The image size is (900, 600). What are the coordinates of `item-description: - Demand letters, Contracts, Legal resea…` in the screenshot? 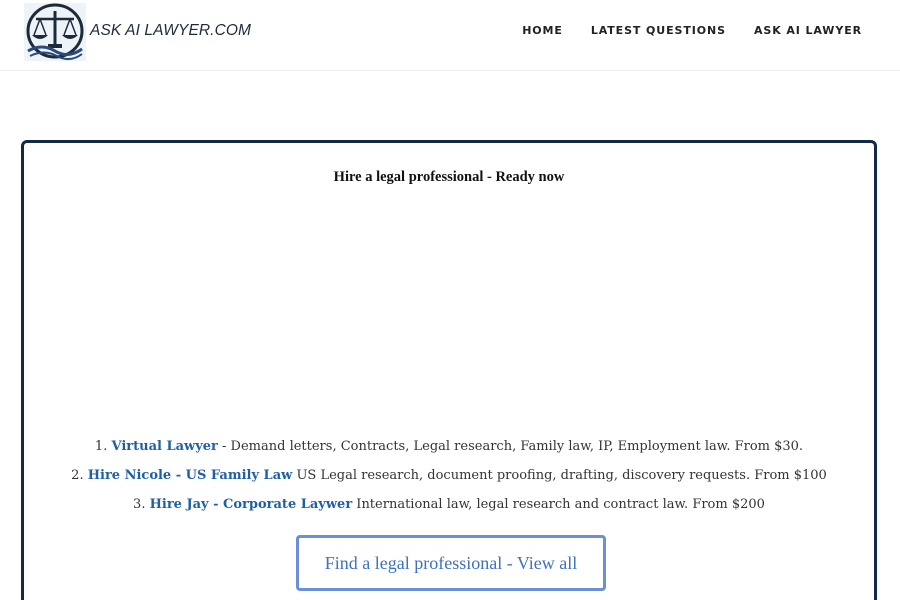 It's located at (510, 446).